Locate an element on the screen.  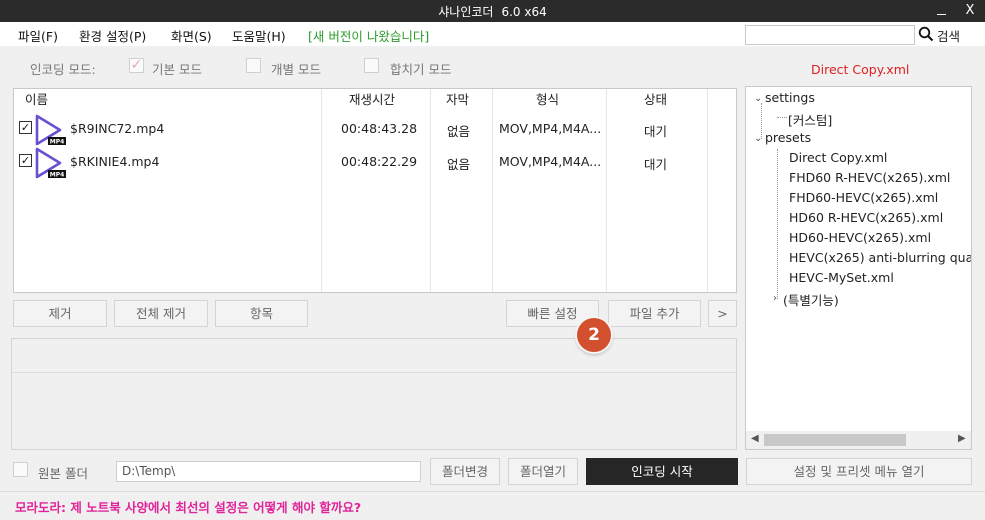
title-bar: 샤나인코더 6.0 x64 X is located at coordinates (492, 11).